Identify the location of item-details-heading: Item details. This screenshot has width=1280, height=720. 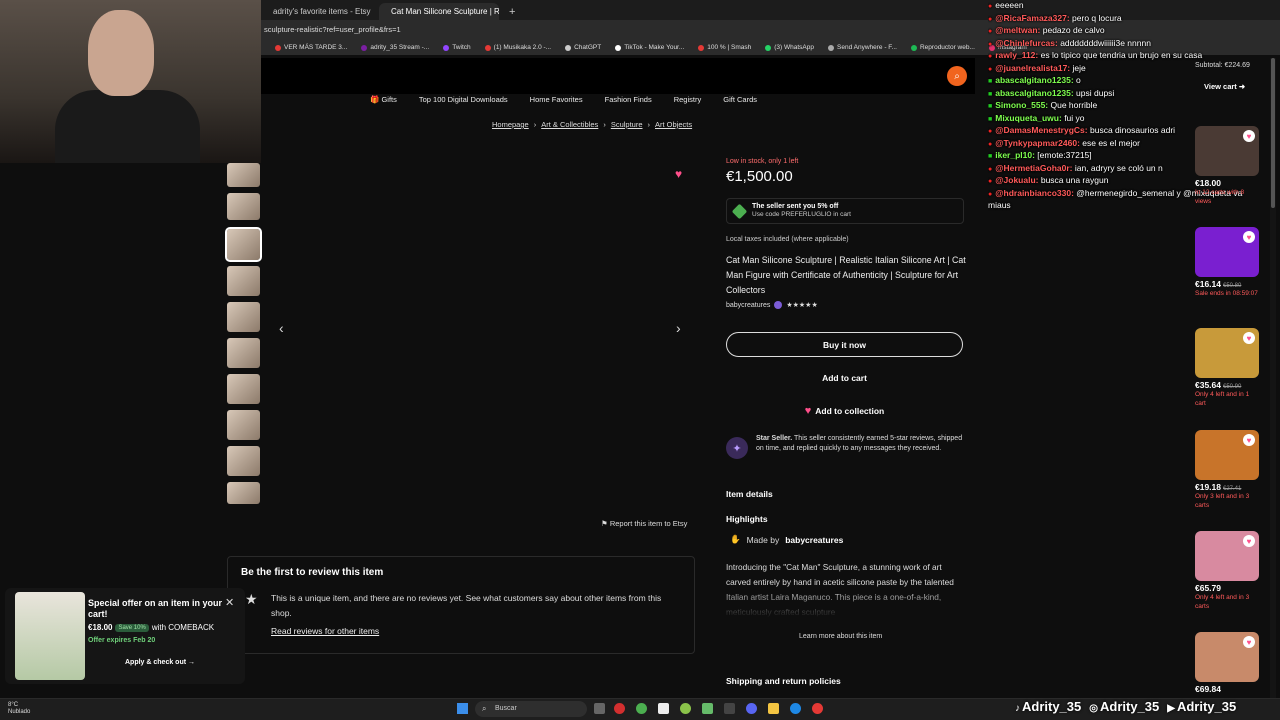
(749, 494).